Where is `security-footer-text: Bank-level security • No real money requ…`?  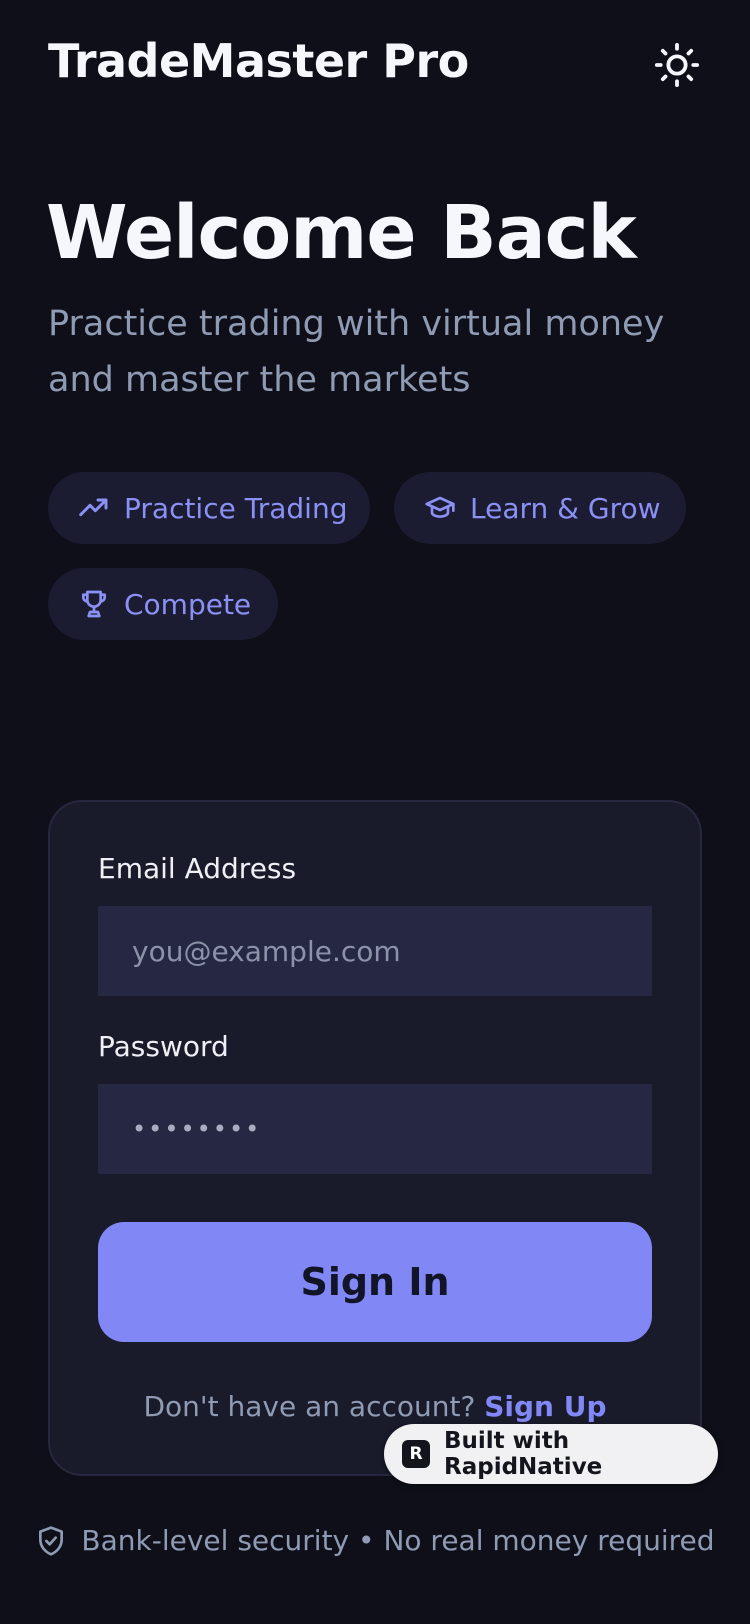
security-footer-text: Bank-level security • No real money requ… is located at coordinates (398, 1540).